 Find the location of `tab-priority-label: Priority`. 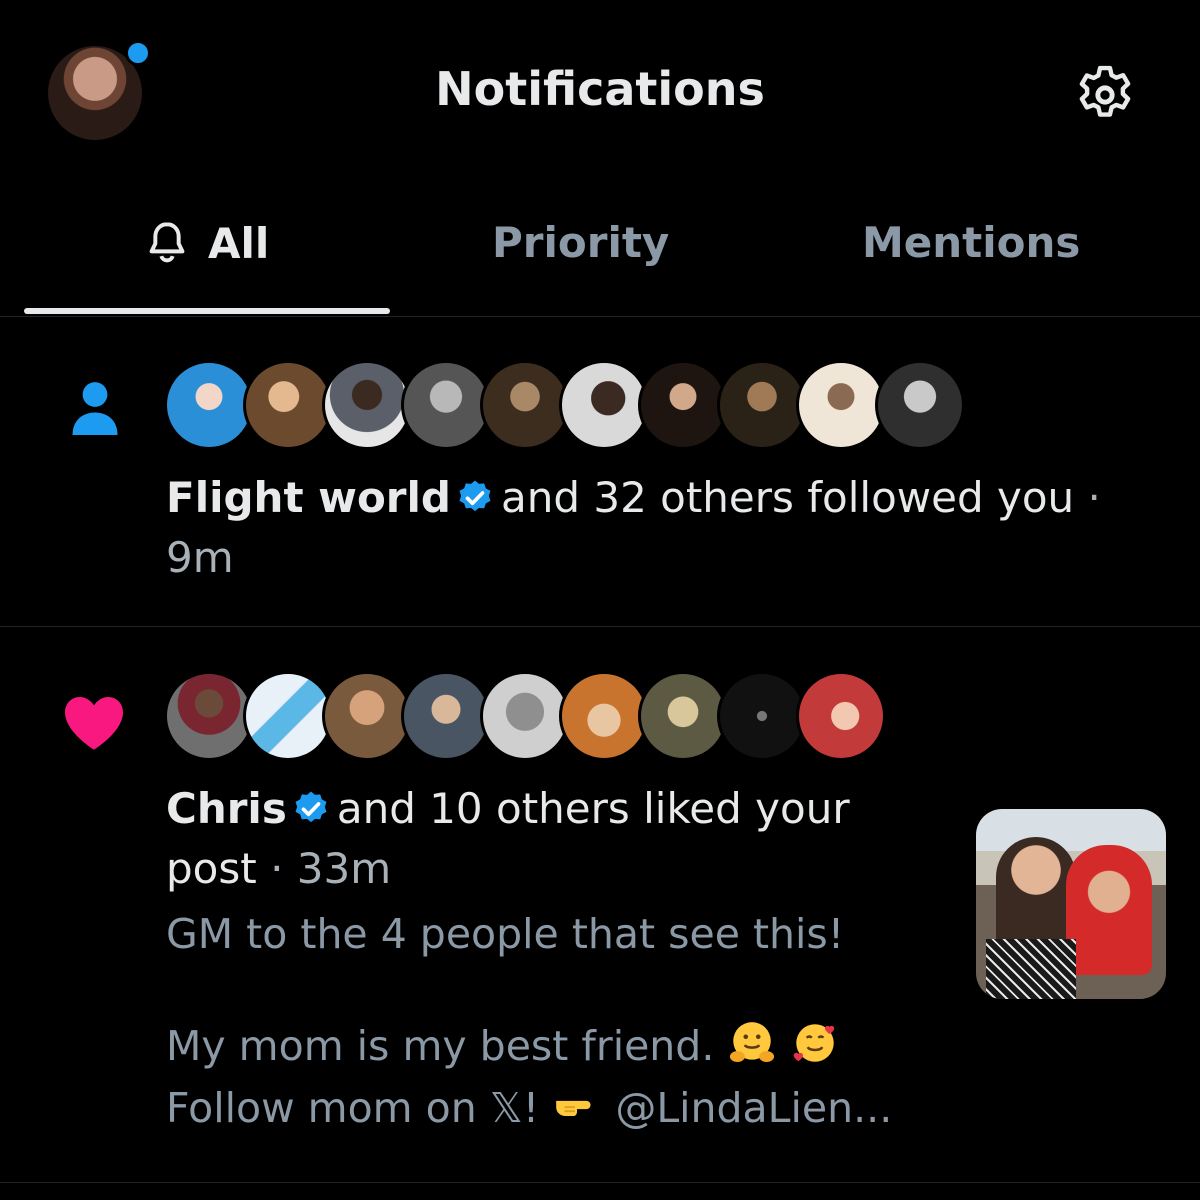

tab-priority-label: Priority is located at coordinates (581, 242).